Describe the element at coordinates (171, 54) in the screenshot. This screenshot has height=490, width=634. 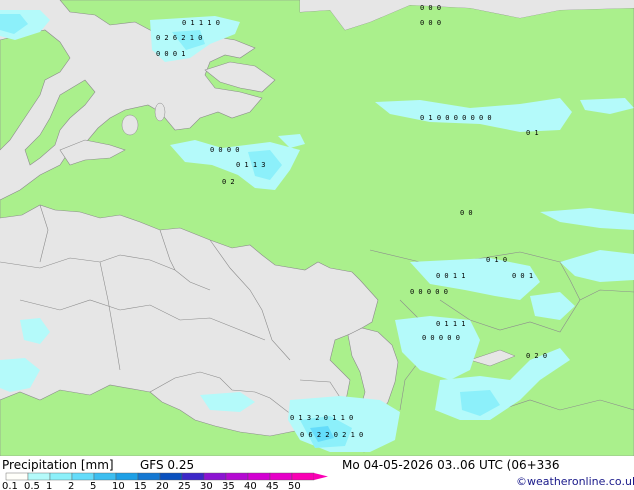
I see `grid-value: 0 0 0 1` at that location.